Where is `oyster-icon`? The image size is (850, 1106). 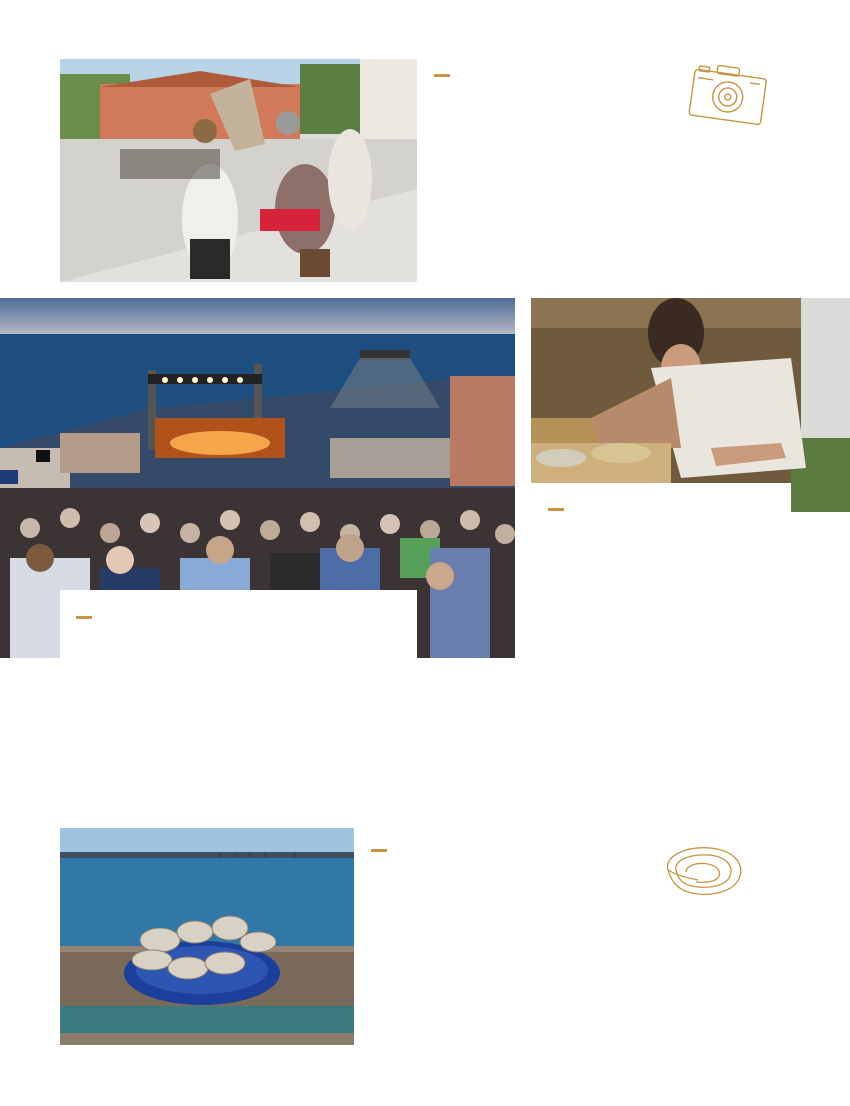 oyster-icon is located at coordinates (702, 870).